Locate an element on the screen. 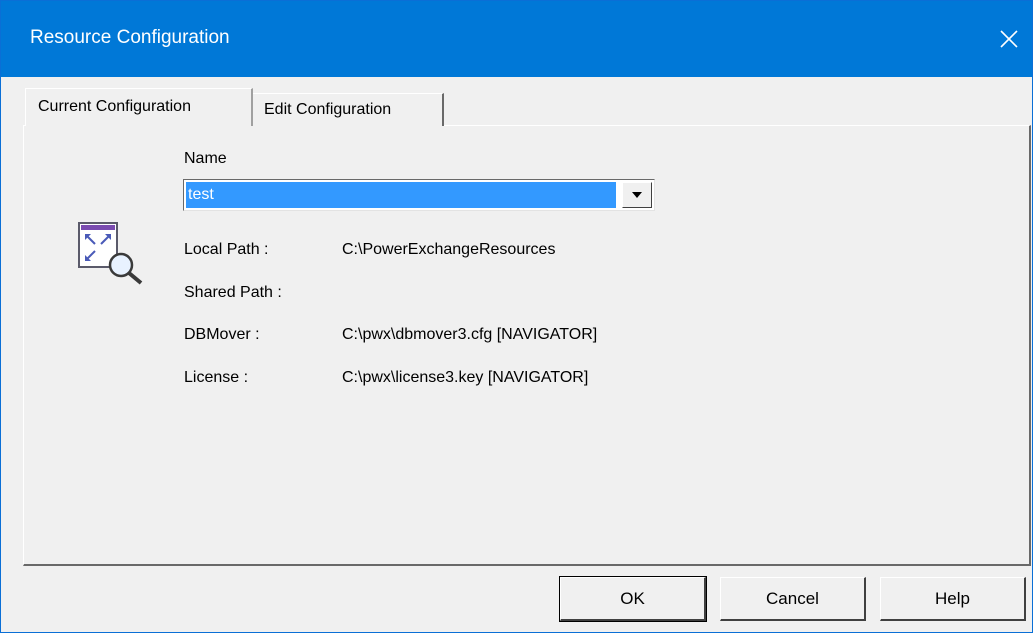  shared-path-label: Shared Path : is located at coordinates (233, 292).